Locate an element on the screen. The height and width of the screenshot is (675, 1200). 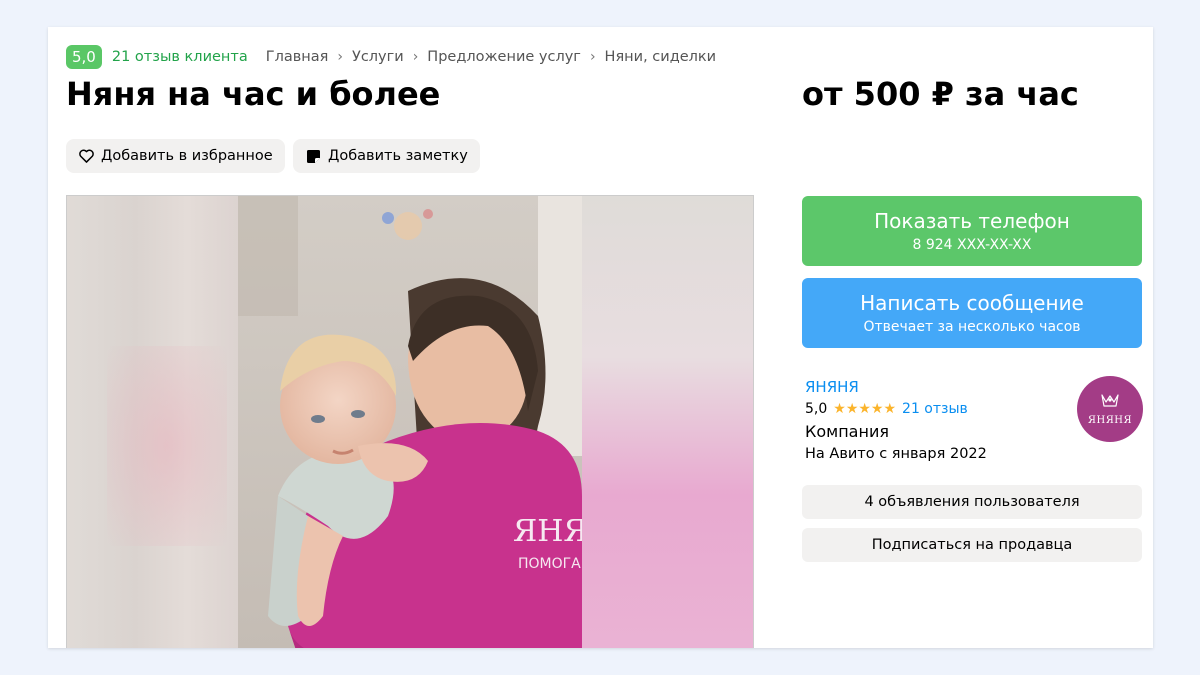
add-note-button: Добавить заметку is located at coordinates (386, 156).